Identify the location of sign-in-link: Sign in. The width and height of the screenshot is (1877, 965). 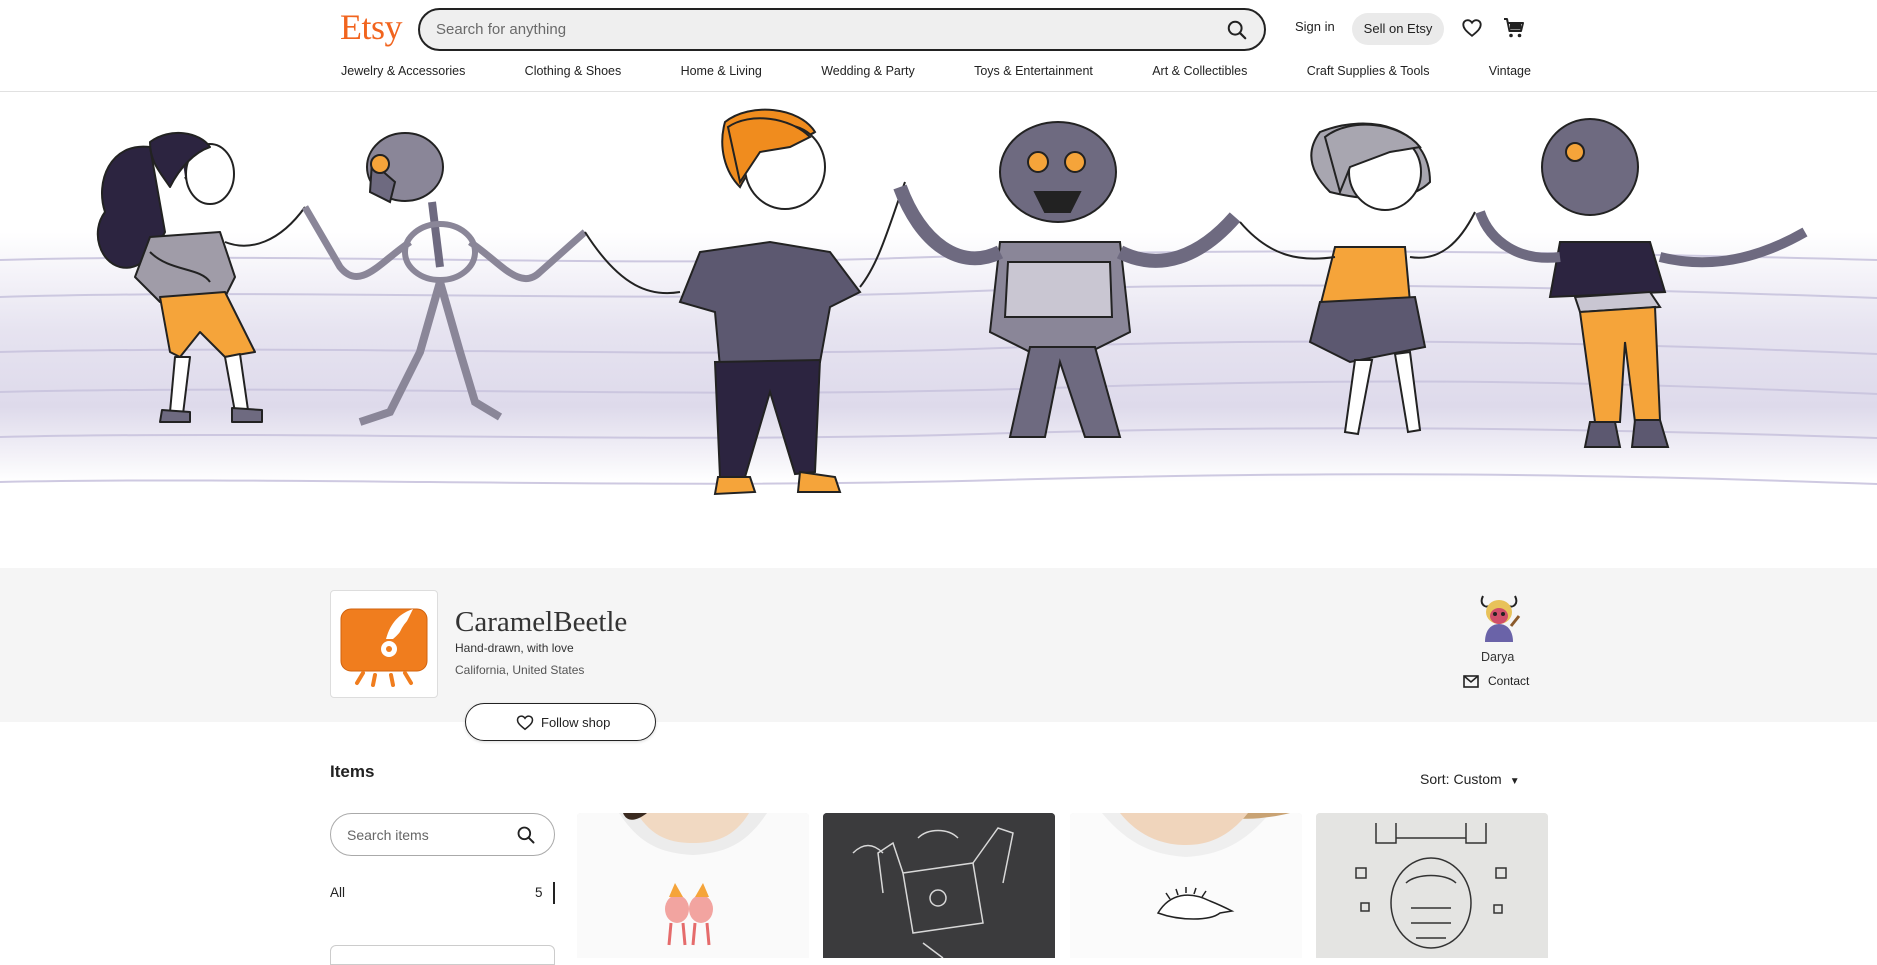
(1315, 26).